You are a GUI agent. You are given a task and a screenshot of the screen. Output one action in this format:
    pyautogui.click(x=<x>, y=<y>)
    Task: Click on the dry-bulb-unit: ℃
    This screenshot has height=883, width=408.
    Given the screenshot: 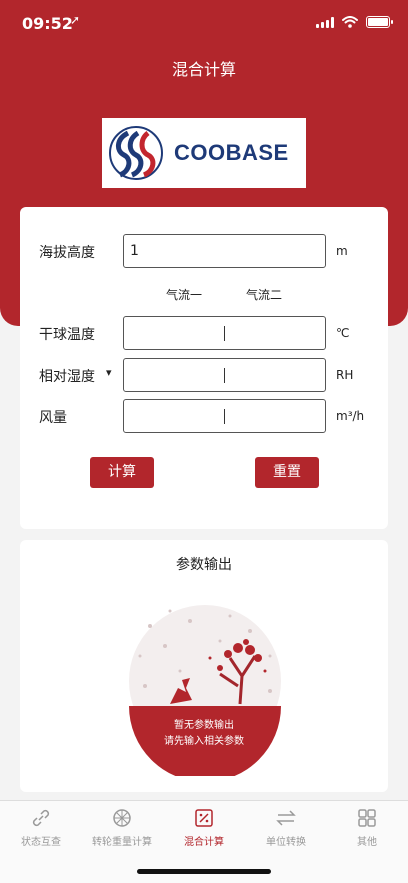 What is the action you would take?
    pyautogui.click(x=343, y=333)
    